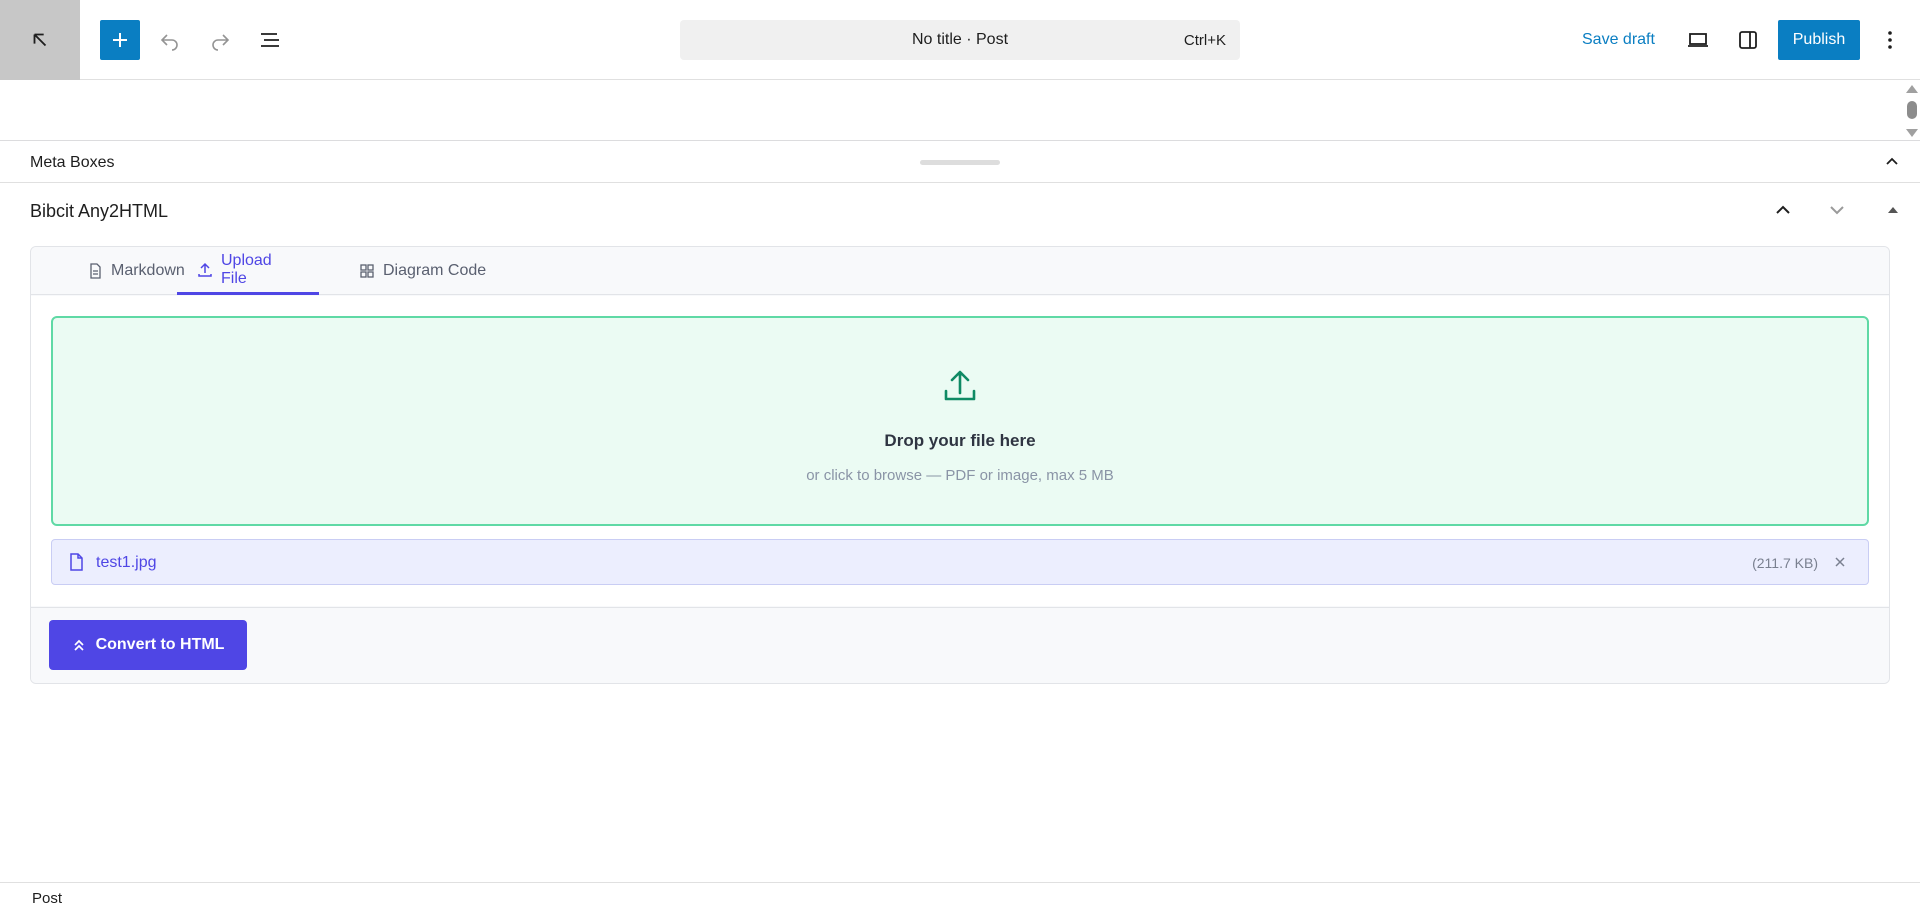 The image size is (1920, 912). What do you see at coordinates (960, 562) in the screenshot?
I see `selected-file: test1.jpg (211.7 KB)` at bounding box center [960, 562].